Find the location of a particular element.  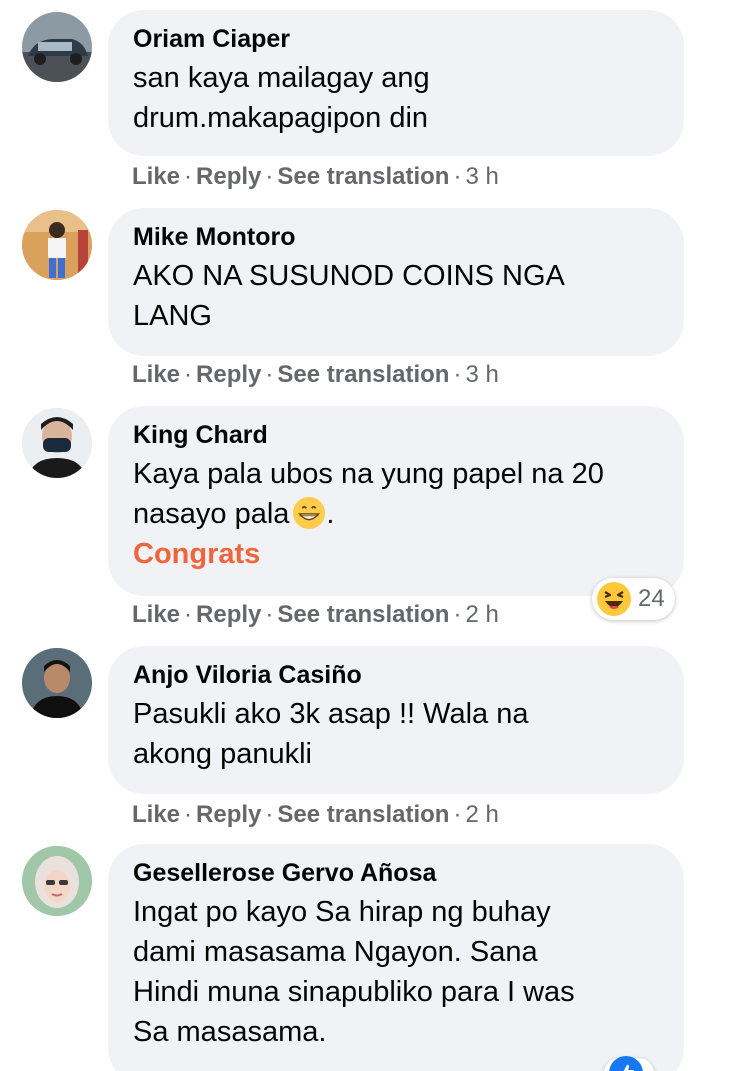

grinning-face-emoji is located at coordinates (309, 513).